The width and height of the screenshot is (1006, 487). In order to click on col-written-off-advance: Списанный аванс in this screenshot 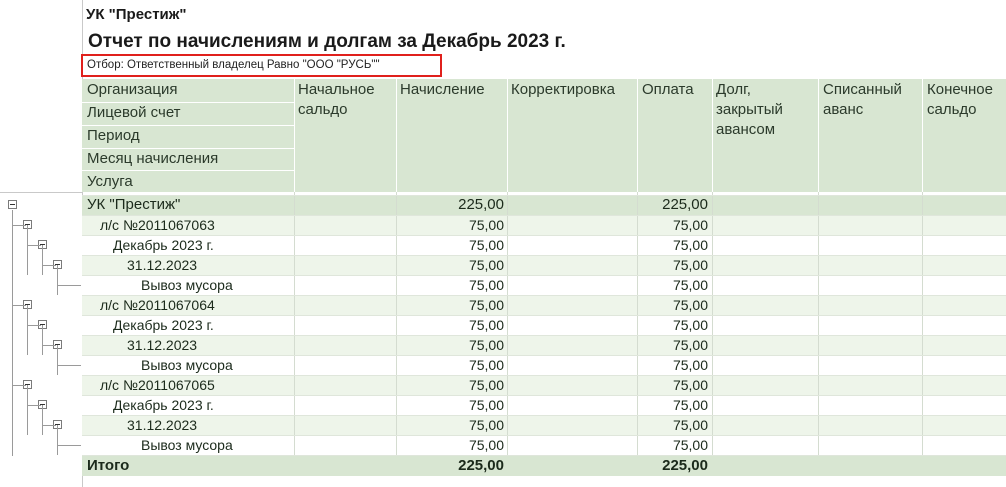, I will do `click(862, 99)`.